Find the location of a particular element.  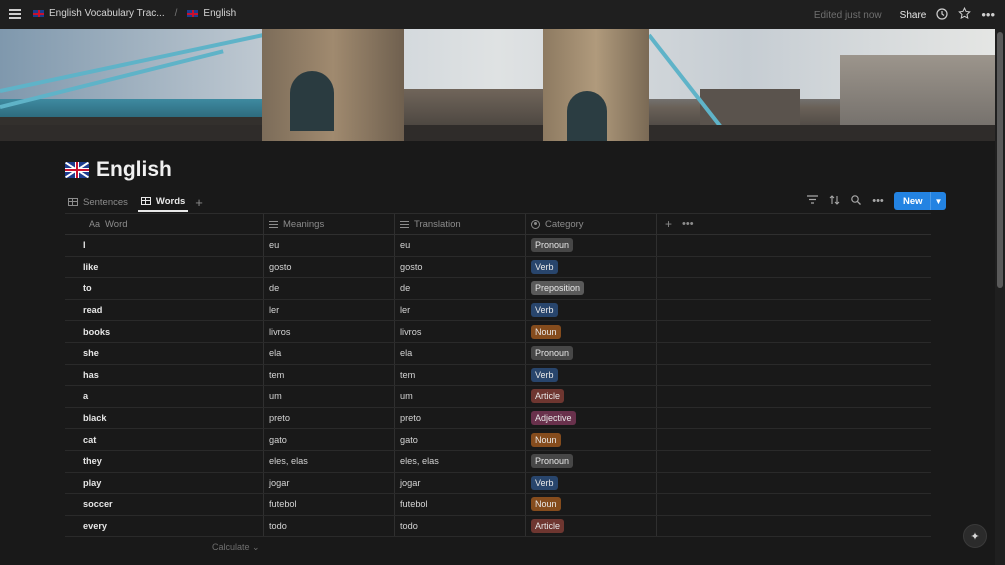

table-row: Ieu eu Pronoun is located at coordinates (498, 246).